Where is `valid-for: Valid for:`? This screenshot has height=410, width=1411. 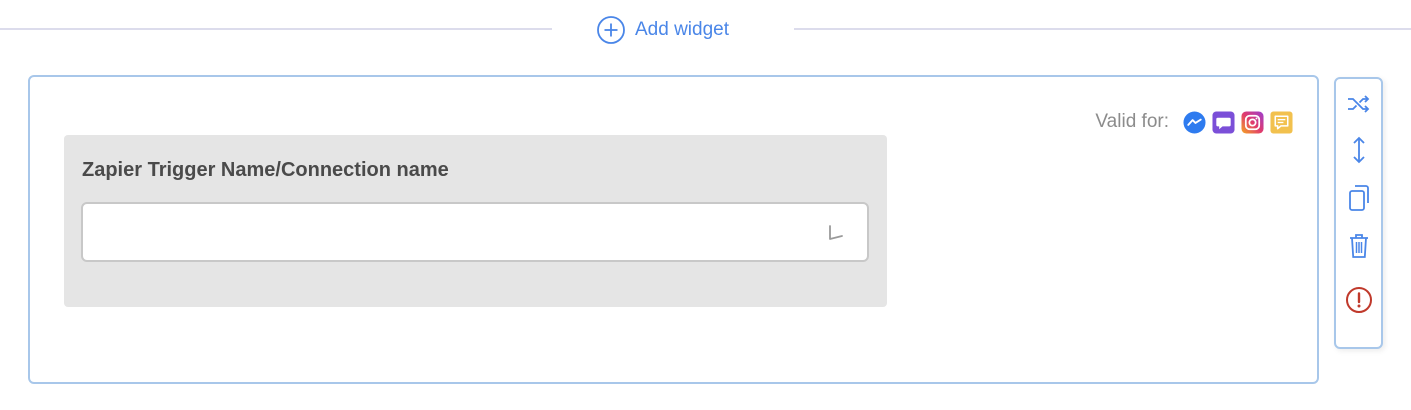 valid-for: Valid for: is located at coordinates (1194, 122).